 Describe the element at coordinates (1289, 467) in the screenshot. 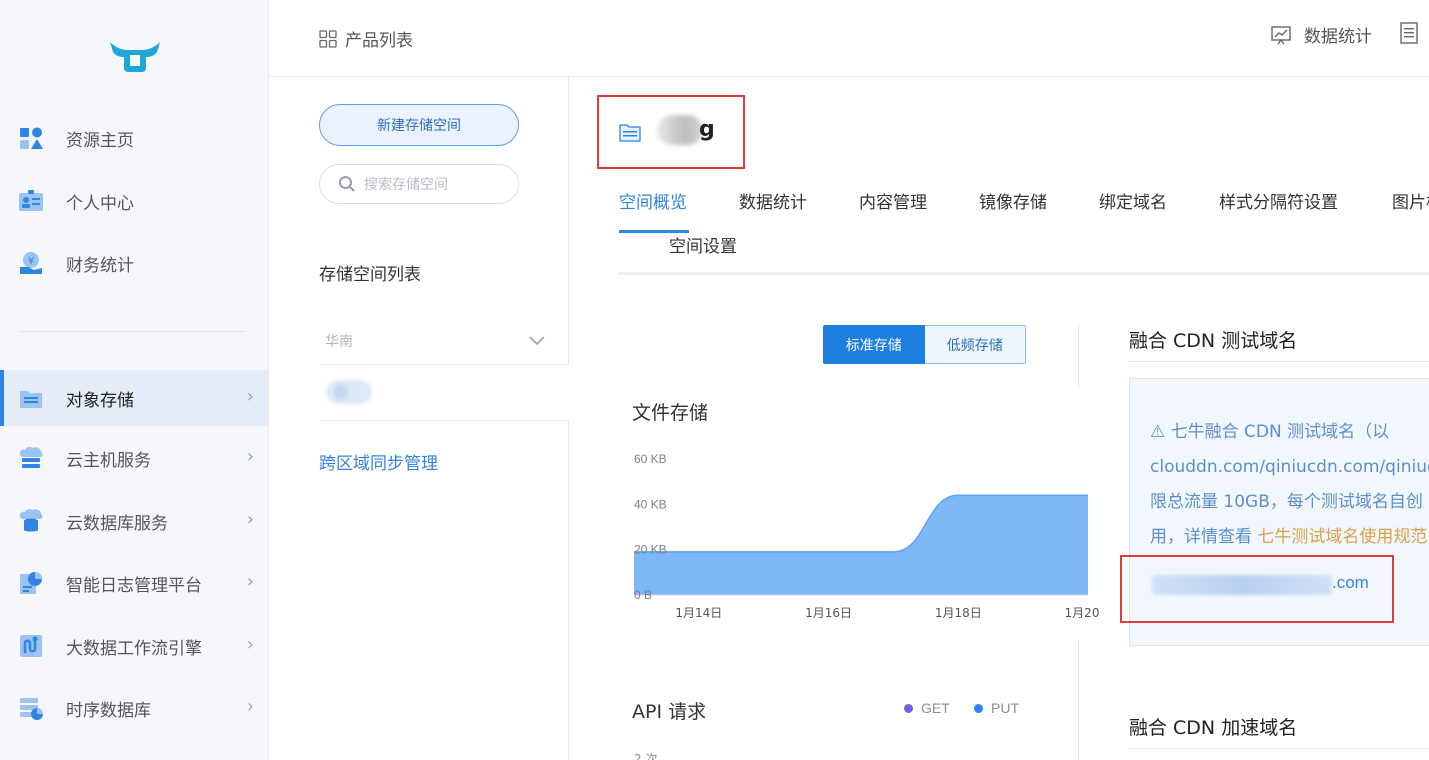

I see `cdn-notice-line: clouddn.com/qiniucdn.com/qiniudn` at that location.